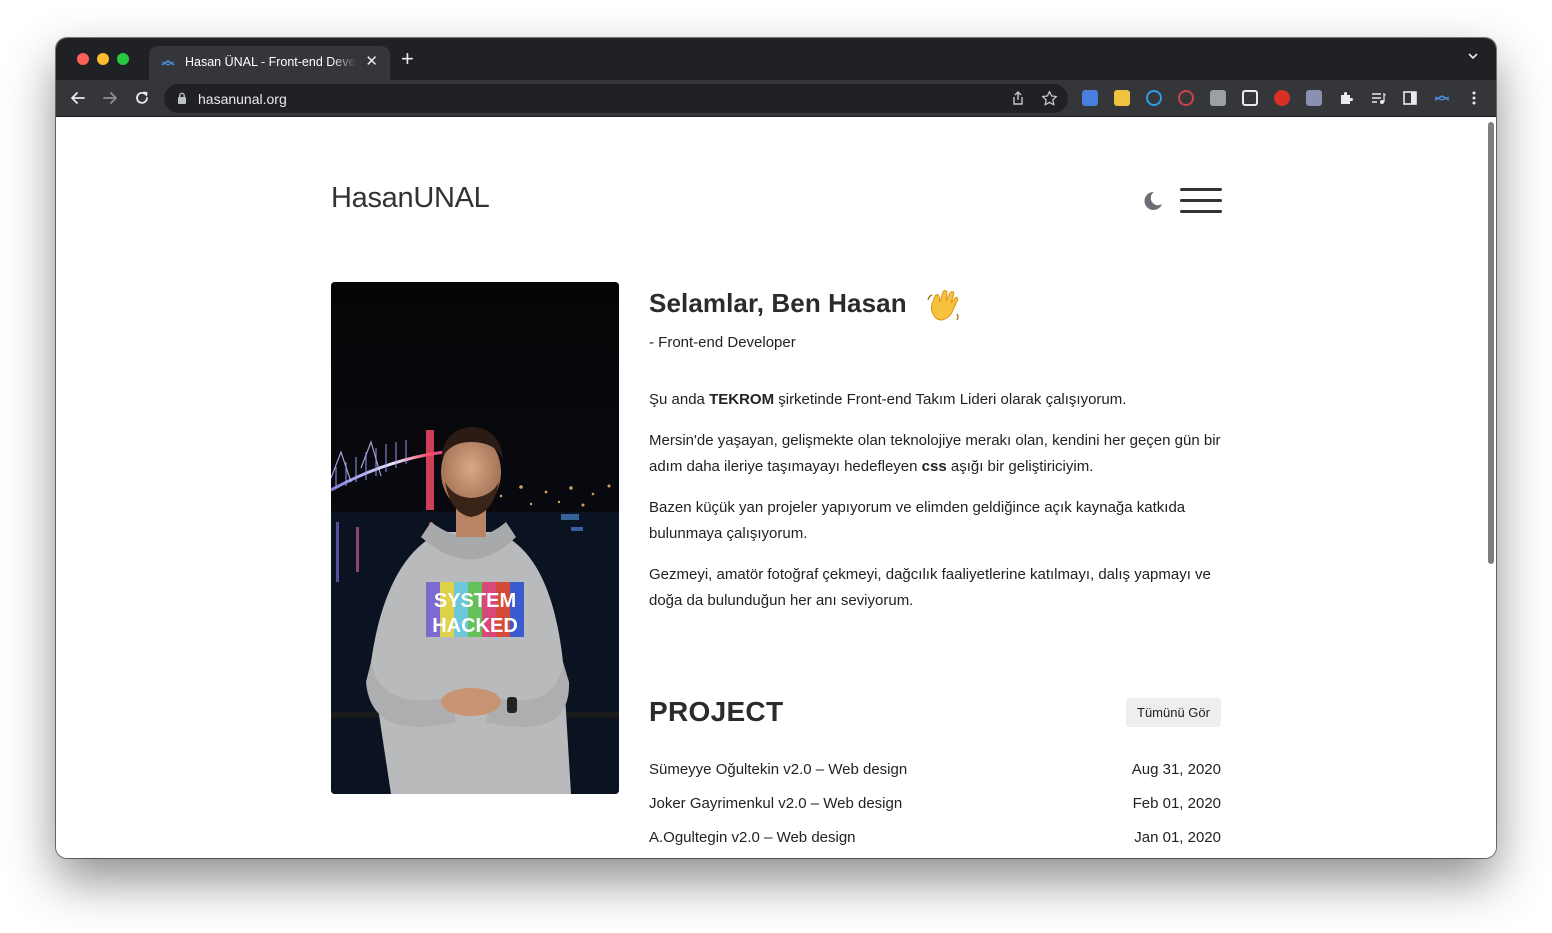 This screenshot has width=1552, height=933. I want to click on profile-photo-drawing: SYSTEM HACKED, so click(475, 538).